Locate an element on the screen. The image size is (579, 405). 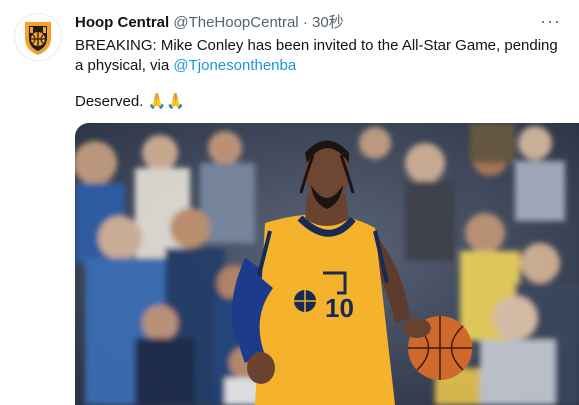
display-name: Hoop Central is located at coordinates (122, 22).